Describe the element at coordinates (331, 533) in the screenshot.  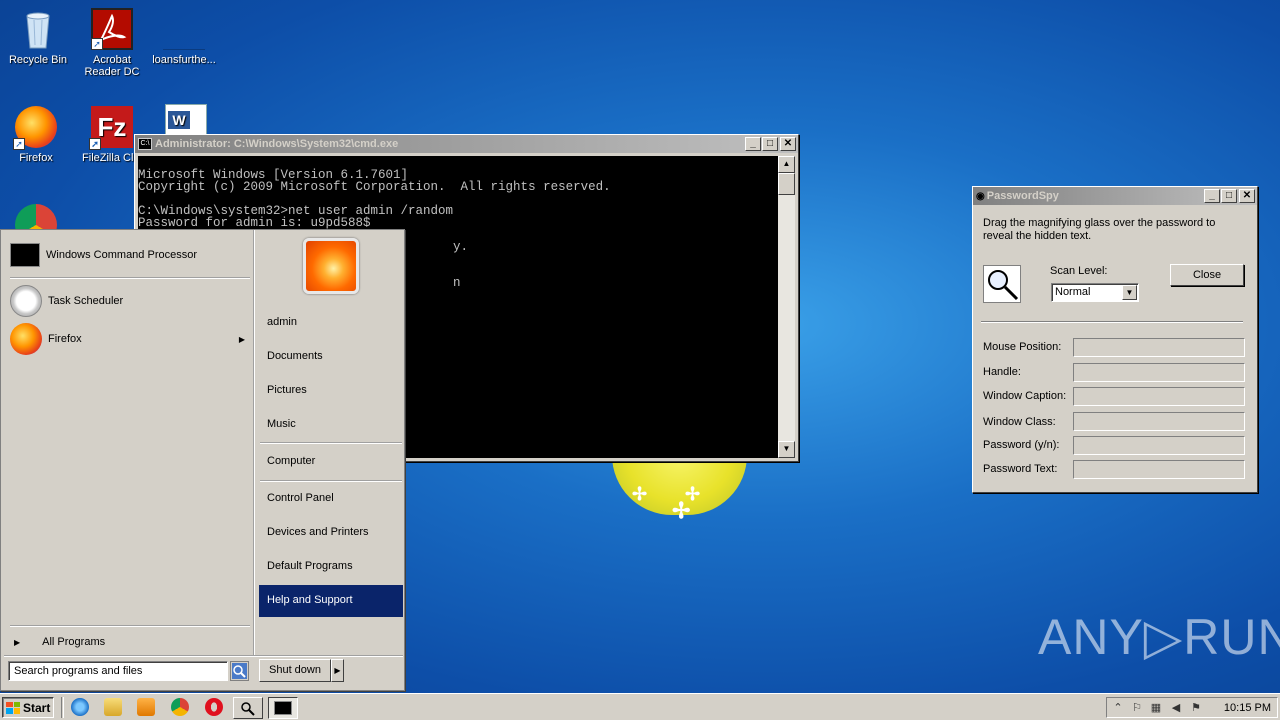
I see `place-devices-printers: Devices and Printers` at that location.